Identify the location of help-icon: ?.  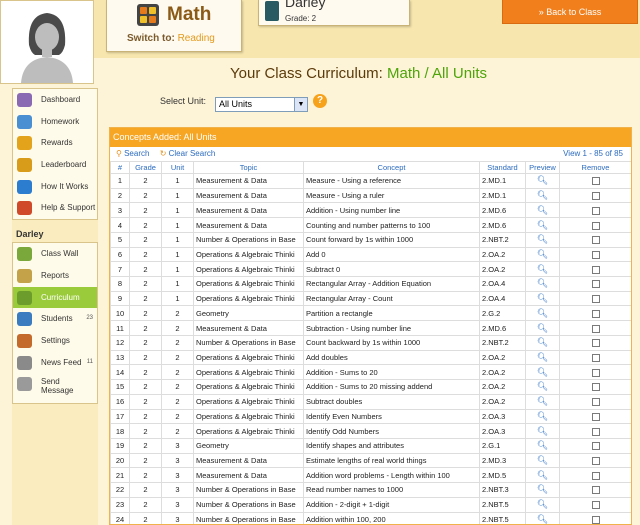
(320, 101).